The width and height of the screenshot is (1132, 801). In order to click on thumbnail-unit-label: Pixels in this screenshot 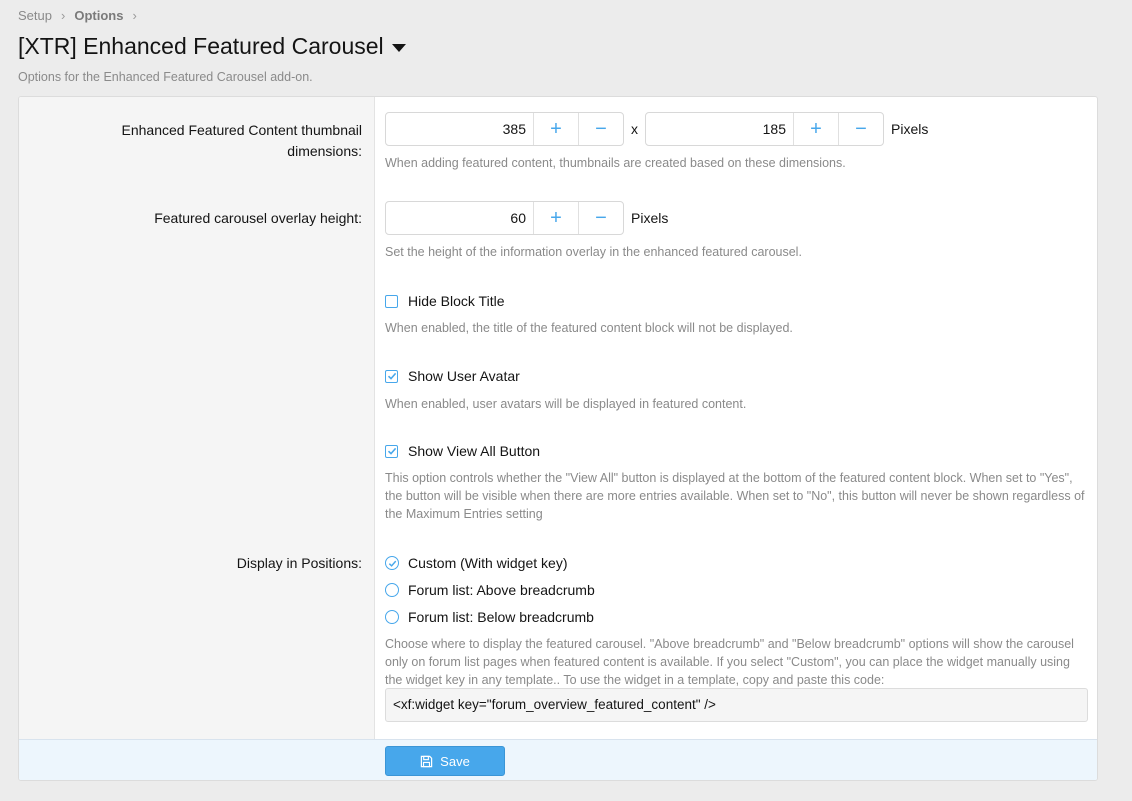, I will do `click(910, 129)`.